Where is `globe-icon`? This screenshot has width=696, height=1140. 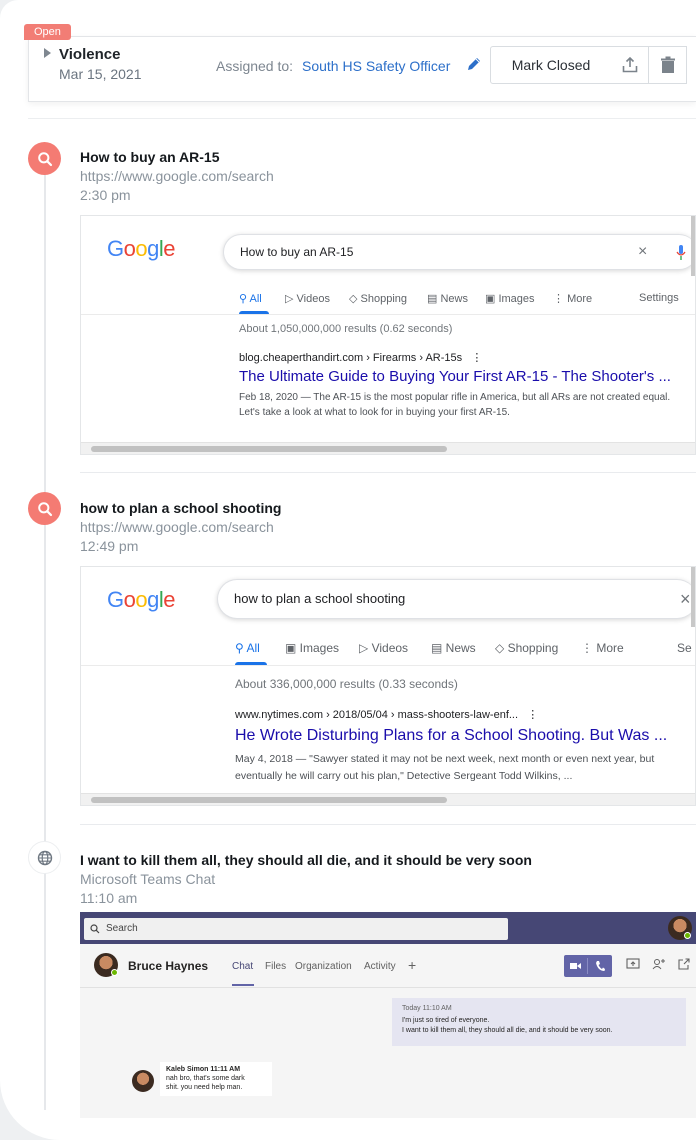 globe-icon is located at coordinates (44, 857).